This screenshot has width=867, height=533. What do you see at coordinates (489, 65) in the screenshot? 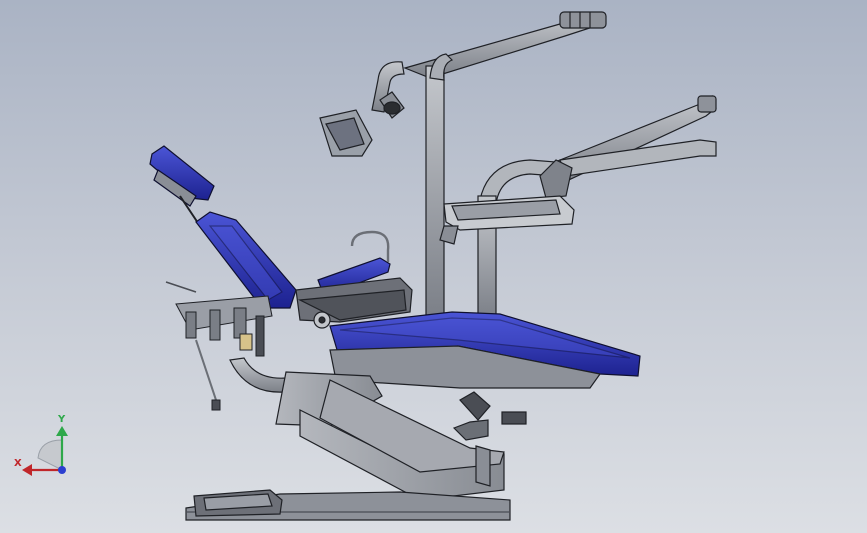
I see `overhead-light-arm` at bounding box center [489, 65].